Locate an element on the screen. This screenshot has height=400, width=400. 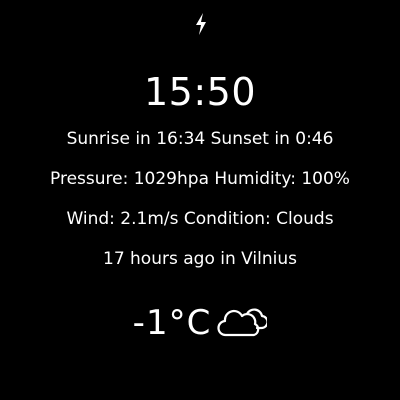
update-location: 17 hours ago in Vilnius is located at coordinates (200, 259).